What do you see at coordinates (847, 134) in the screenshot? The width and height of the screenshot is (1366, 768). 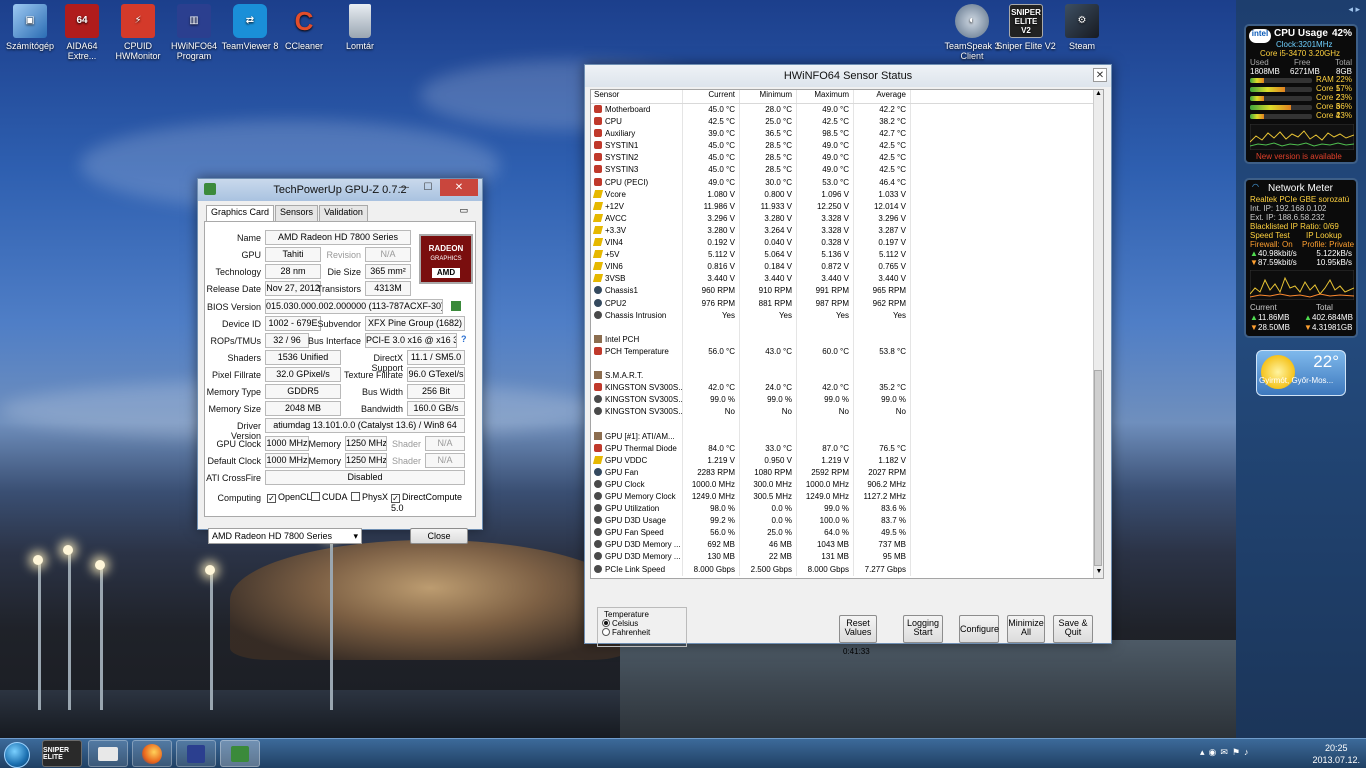 I see `sensor-row: Auxiliary 39.0 °C 36.5 °C 98.5 °C 42.7 °C` at bounding box center [847, 134].